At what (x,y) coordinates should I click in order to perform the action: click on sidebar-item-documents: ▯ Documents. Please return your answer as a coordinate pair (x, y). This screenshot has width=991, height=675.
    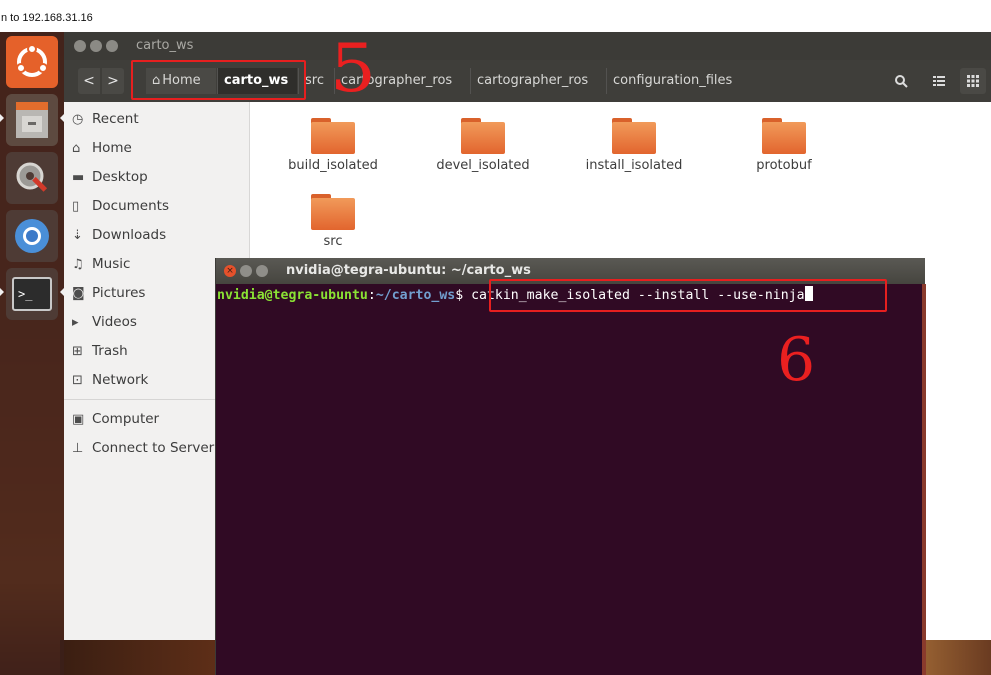
    Looking at the image, I should click on (120, 209).